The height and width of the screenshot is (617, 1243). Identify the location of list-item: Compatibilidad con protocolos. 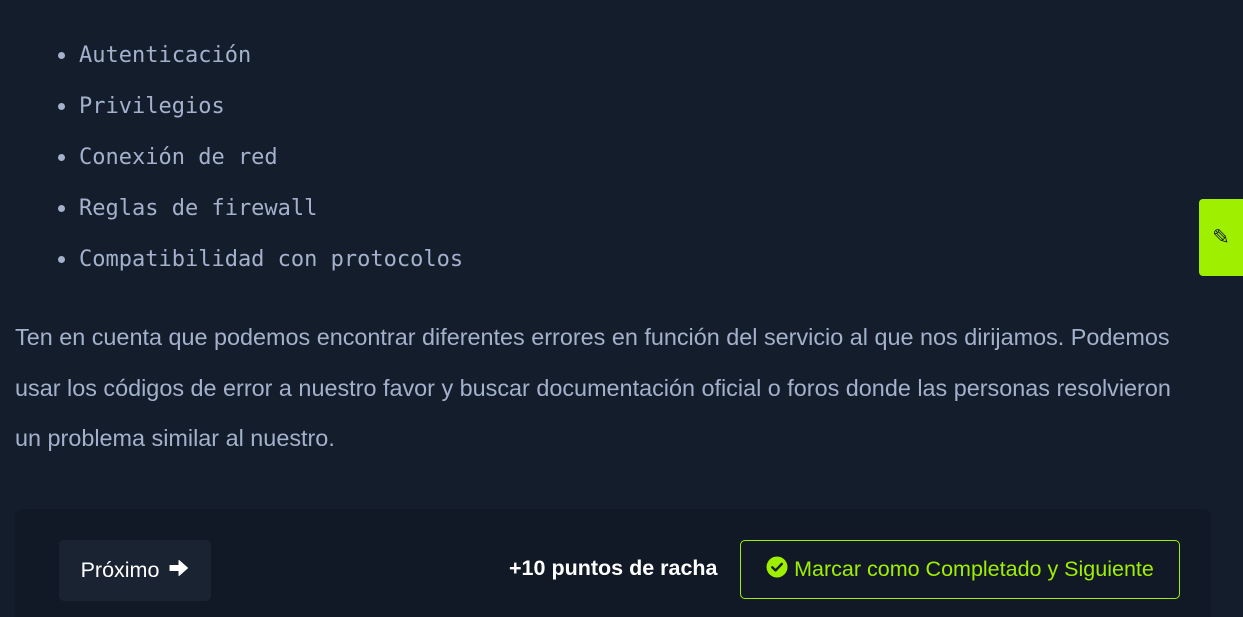
(260, 259).